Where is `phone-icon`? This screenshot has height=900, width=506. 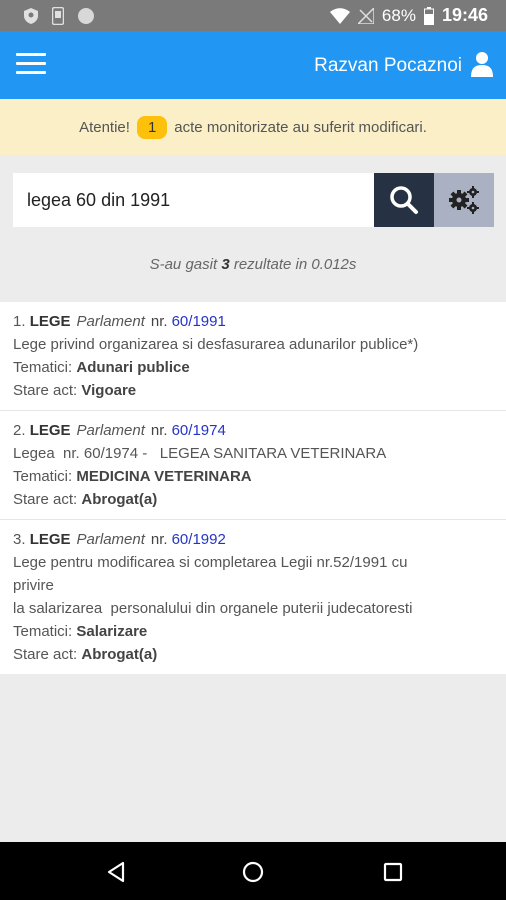 phone-icon is located at coordinates (58, 16).